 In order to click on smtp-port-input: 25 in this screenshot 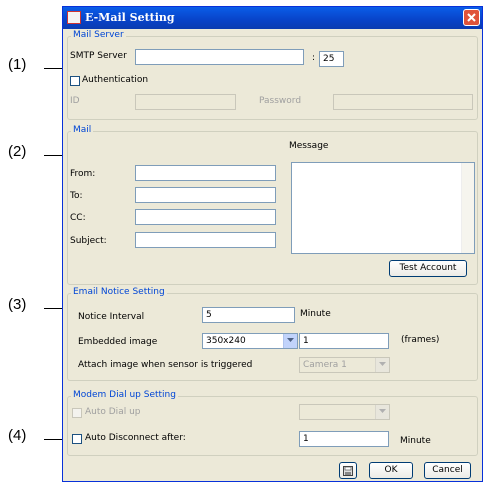, I will do `click(331, 59)`.